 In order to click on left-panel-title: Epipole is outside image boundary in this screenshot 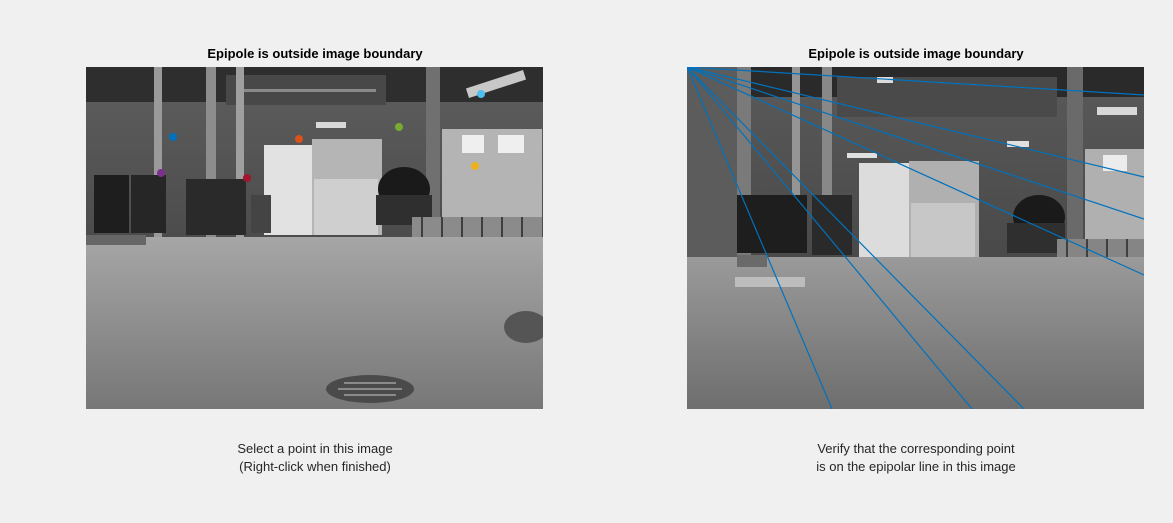, I will do `click(315, 53)`.